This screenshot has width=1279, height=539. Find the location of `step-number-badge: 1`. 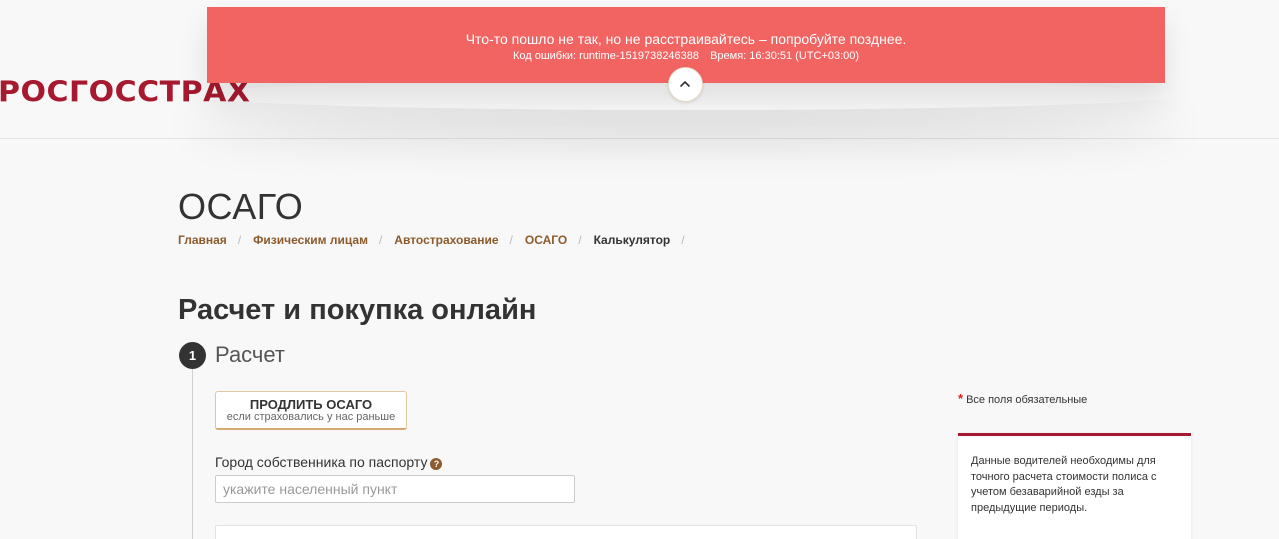

step-number-badge: 1 is located at coordinates (192, 355).